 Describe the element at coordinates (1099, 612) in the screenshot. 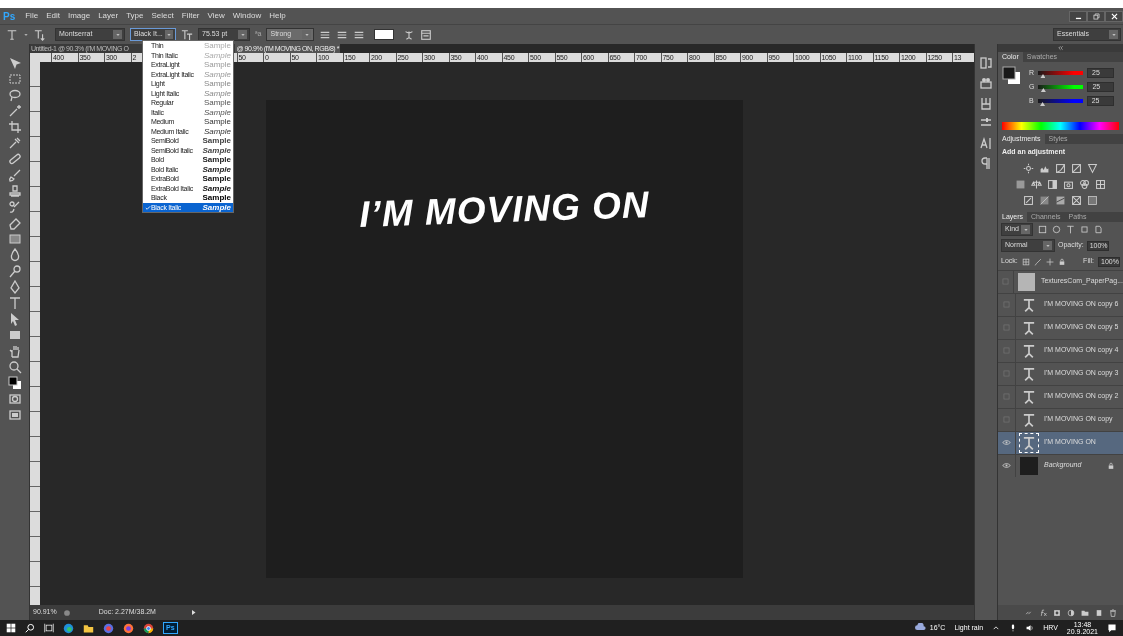

I see `new-layer-icon` at that location.